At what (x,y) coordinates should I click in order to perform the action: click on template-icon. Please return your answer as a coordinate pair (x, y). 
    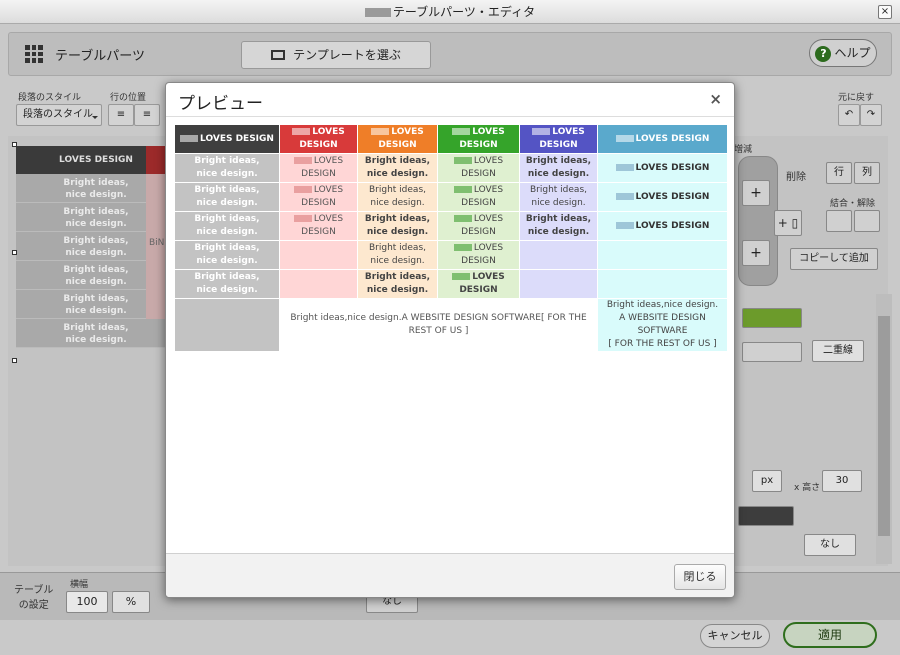
    Looking at the image, I should click on (278, 55).